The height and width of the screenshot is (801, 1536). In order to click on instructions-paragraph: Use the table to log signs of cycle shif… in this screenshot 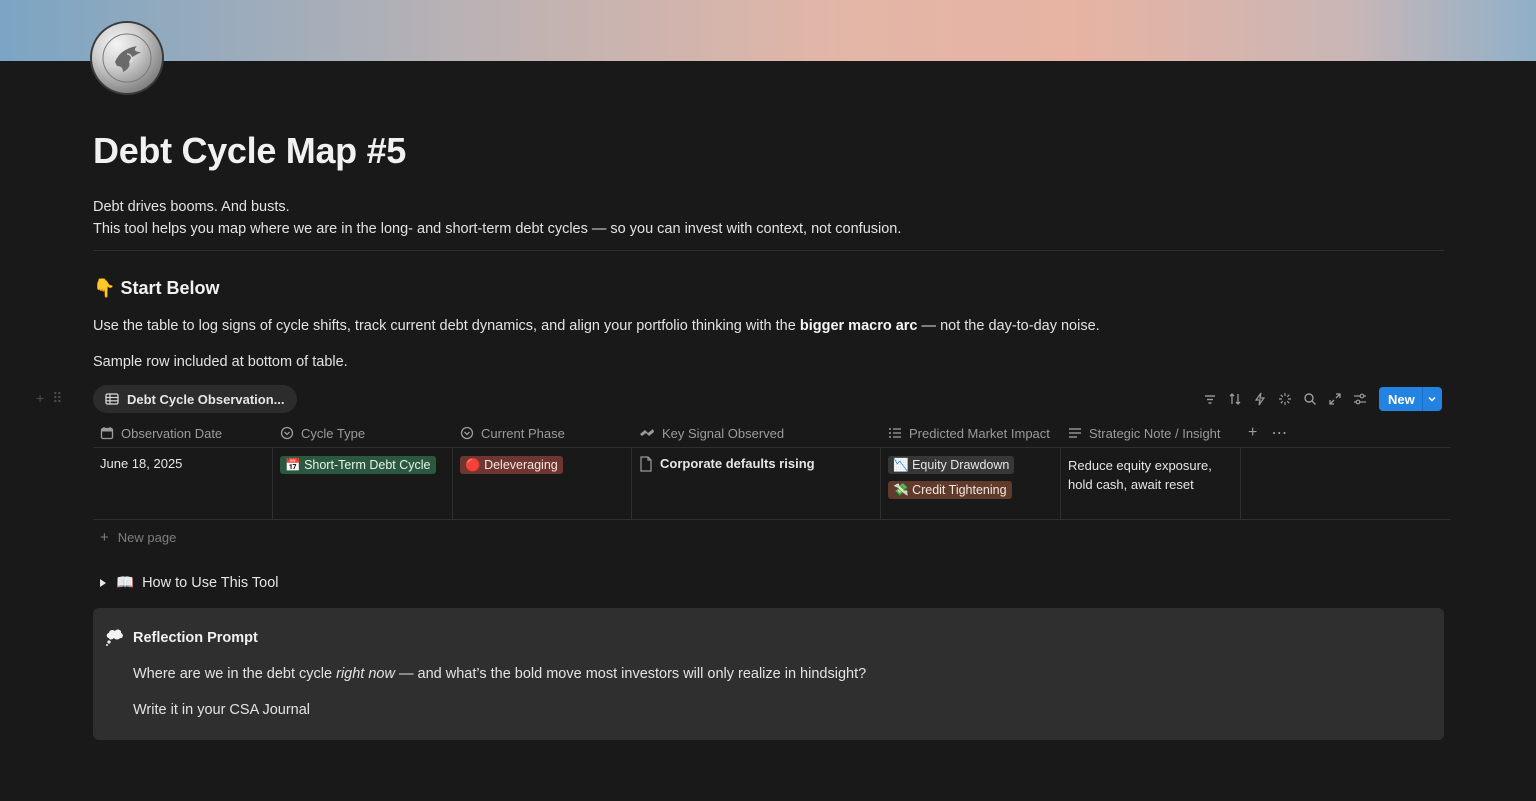, I will do `click(596, 326)`.